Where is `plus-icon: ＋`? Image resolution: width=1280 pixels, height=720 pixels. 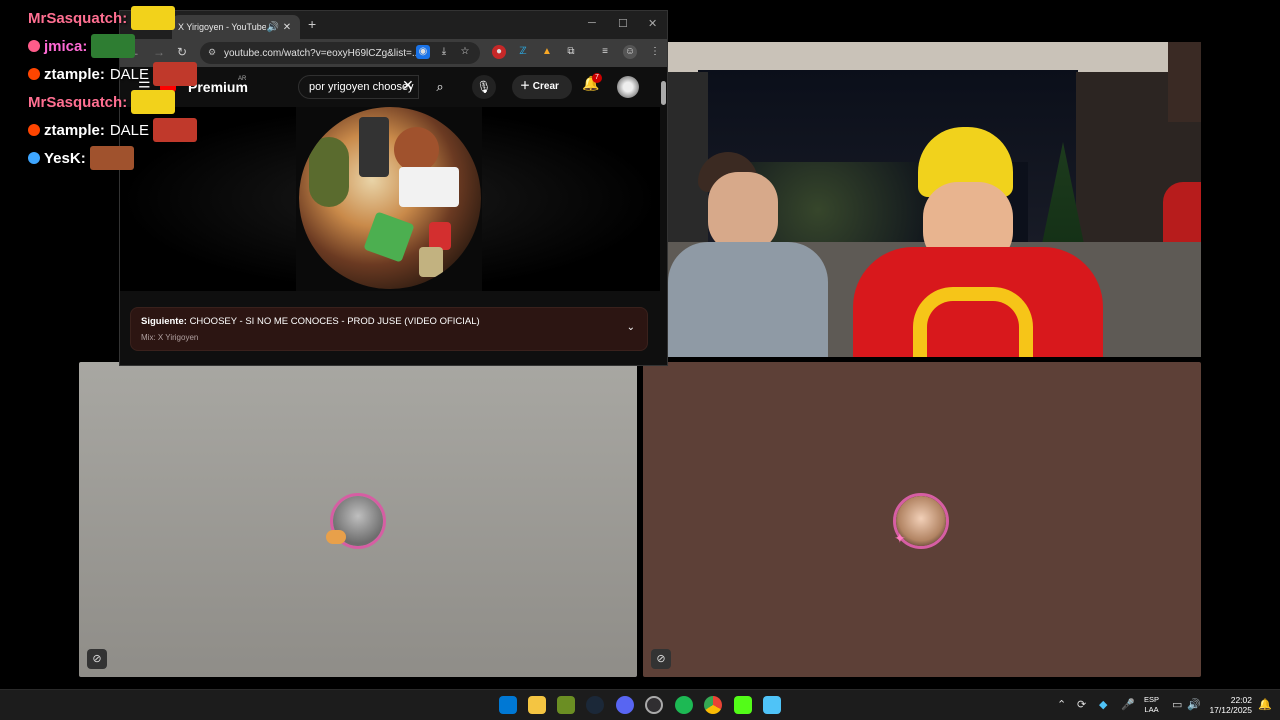 plus-icon: ＋ is located at coordinates (526, 86).